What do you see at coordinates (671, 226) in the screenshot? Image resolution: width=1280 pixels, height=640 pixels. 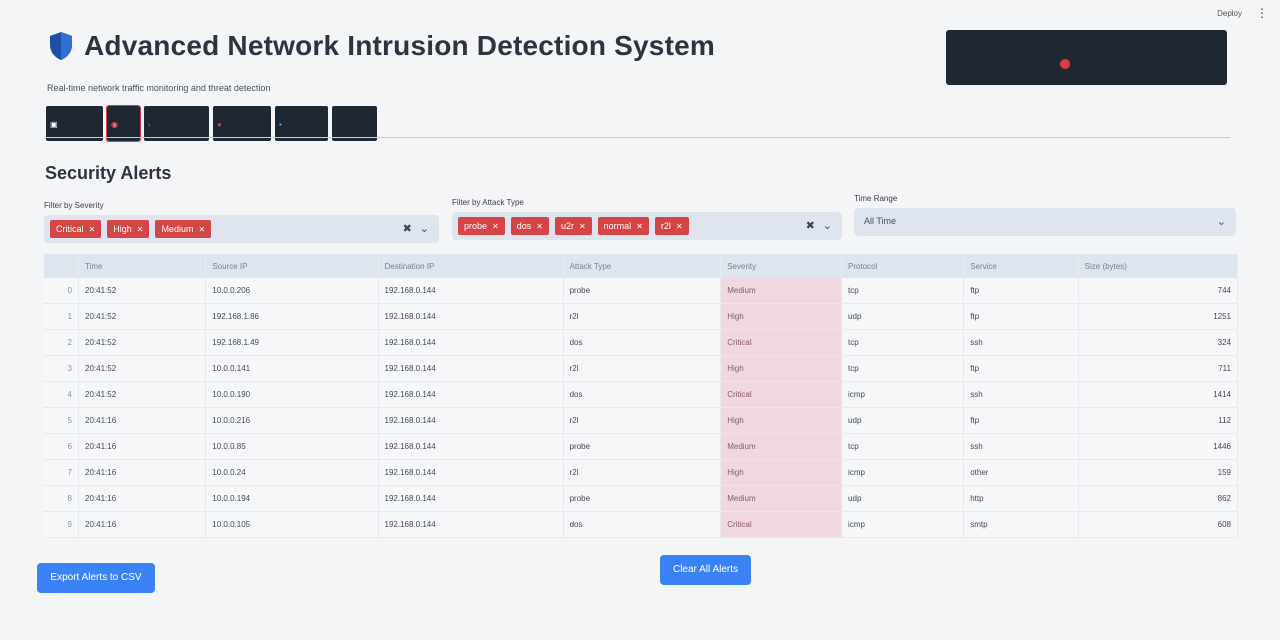 I see `attack-type-chip: r2l ✕` at bounding box center [671, 226].